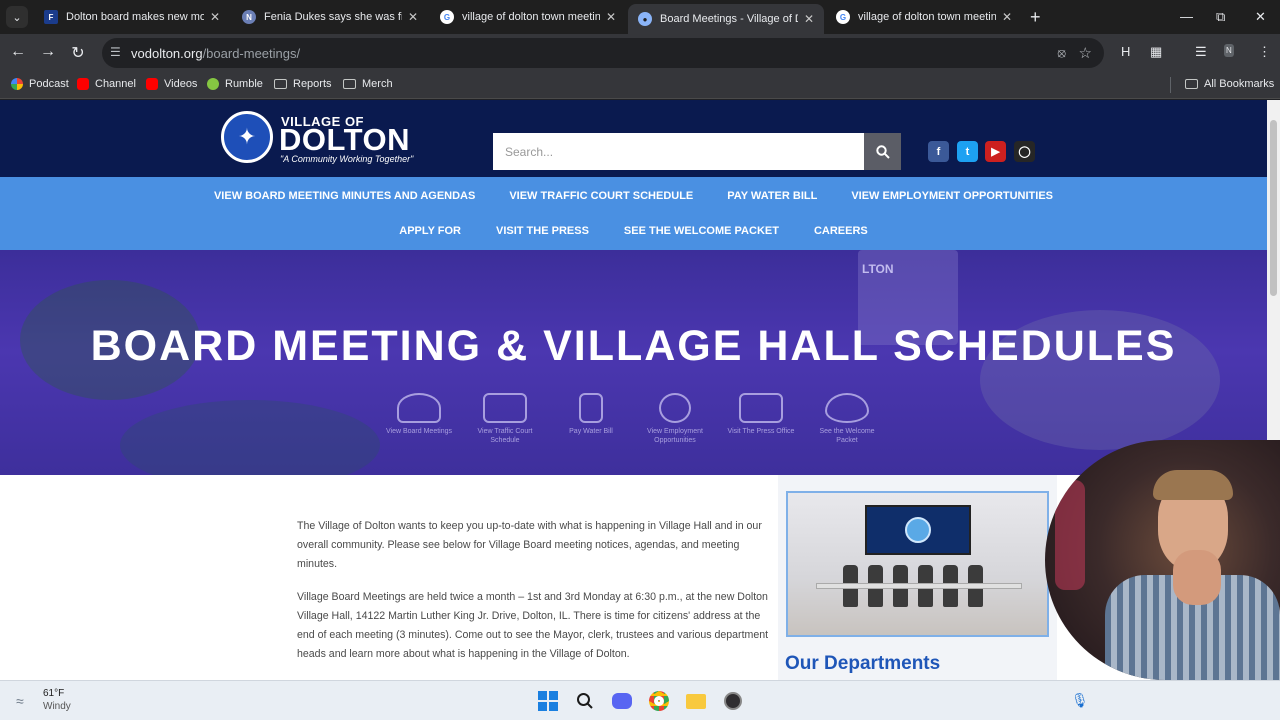  Describe the element at coordinates (882, 151) in the screenshot. I see `search-button` at that location.